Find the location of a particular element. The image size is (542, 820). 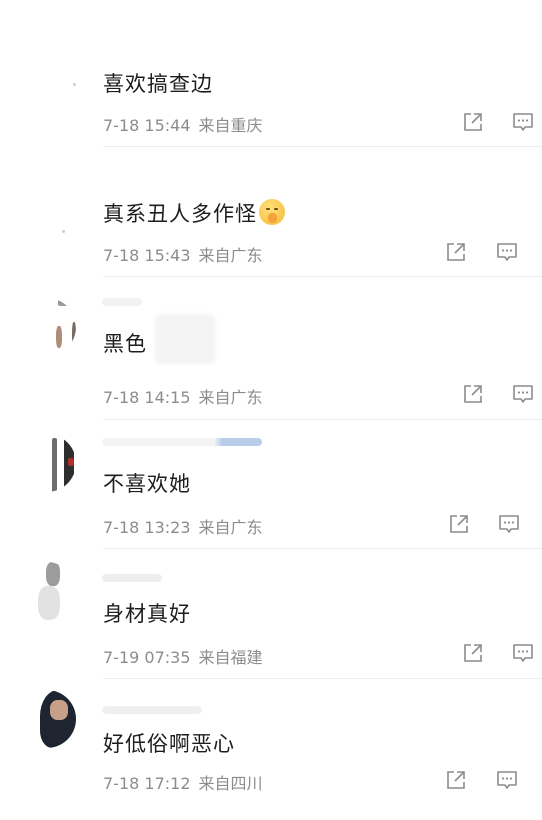

comment-time: 7-18 17:12 is located at coordinates (147, 783).